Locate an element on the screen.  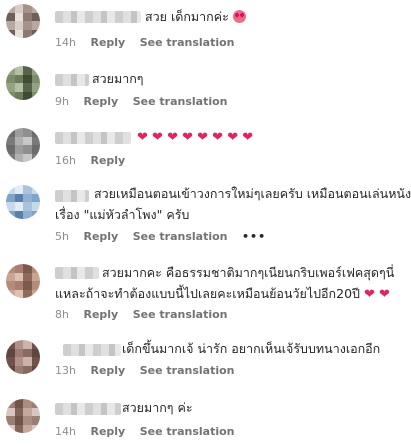
hearts-row: ❤ ❤ ❤ ❤ ❤ ❤ ❤ ❤ is located at coordinates (195, 137).